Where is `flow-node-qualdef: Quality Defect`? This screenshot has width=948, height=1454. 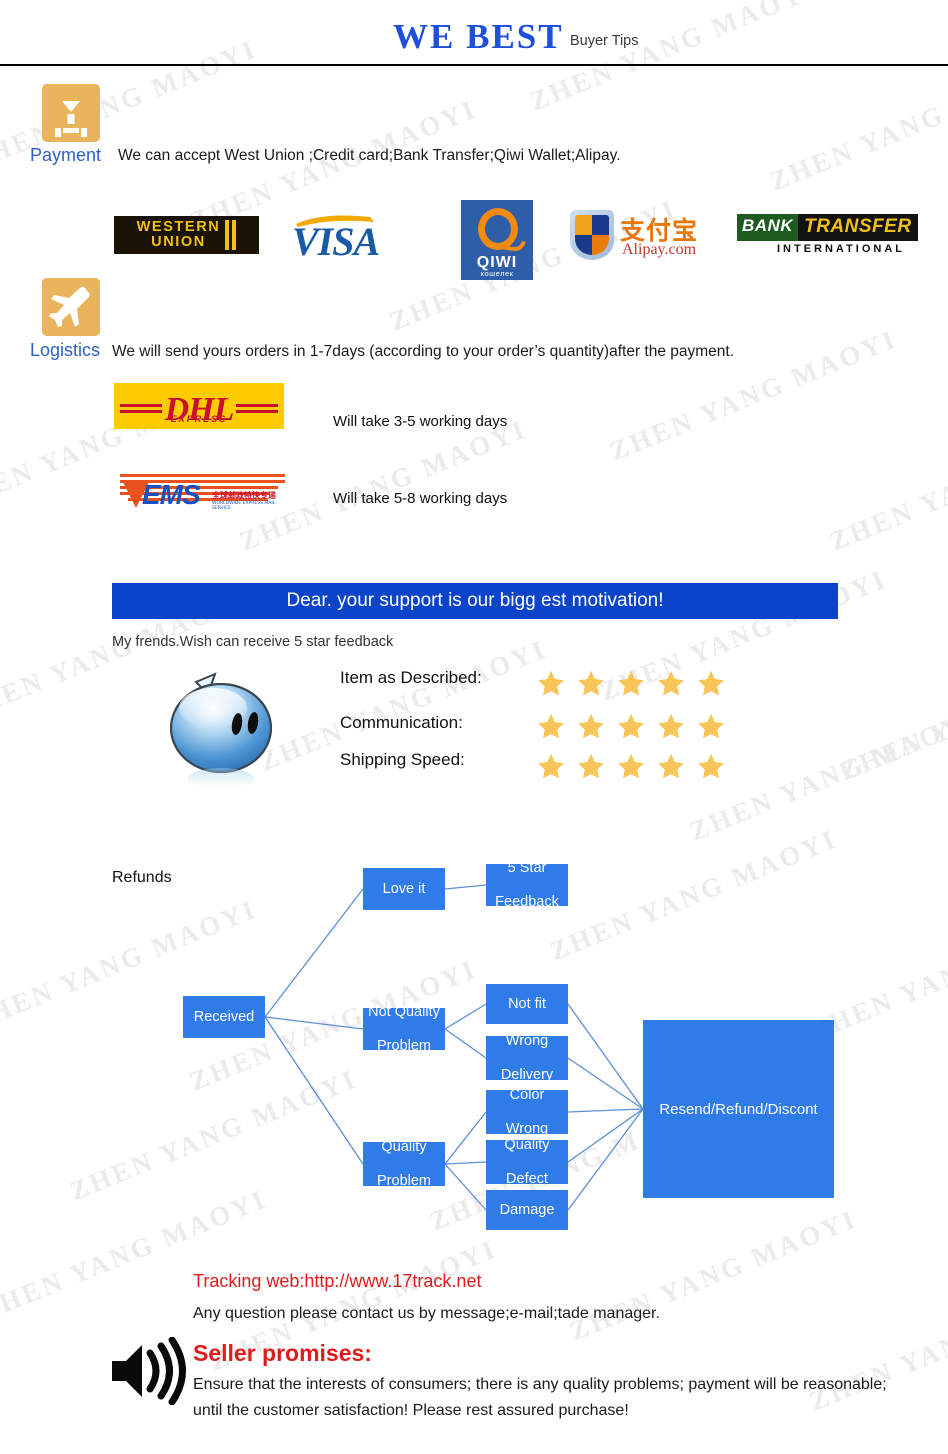 flow-node-qualdef: Quality Defect is located at coordinates (527, 1161).